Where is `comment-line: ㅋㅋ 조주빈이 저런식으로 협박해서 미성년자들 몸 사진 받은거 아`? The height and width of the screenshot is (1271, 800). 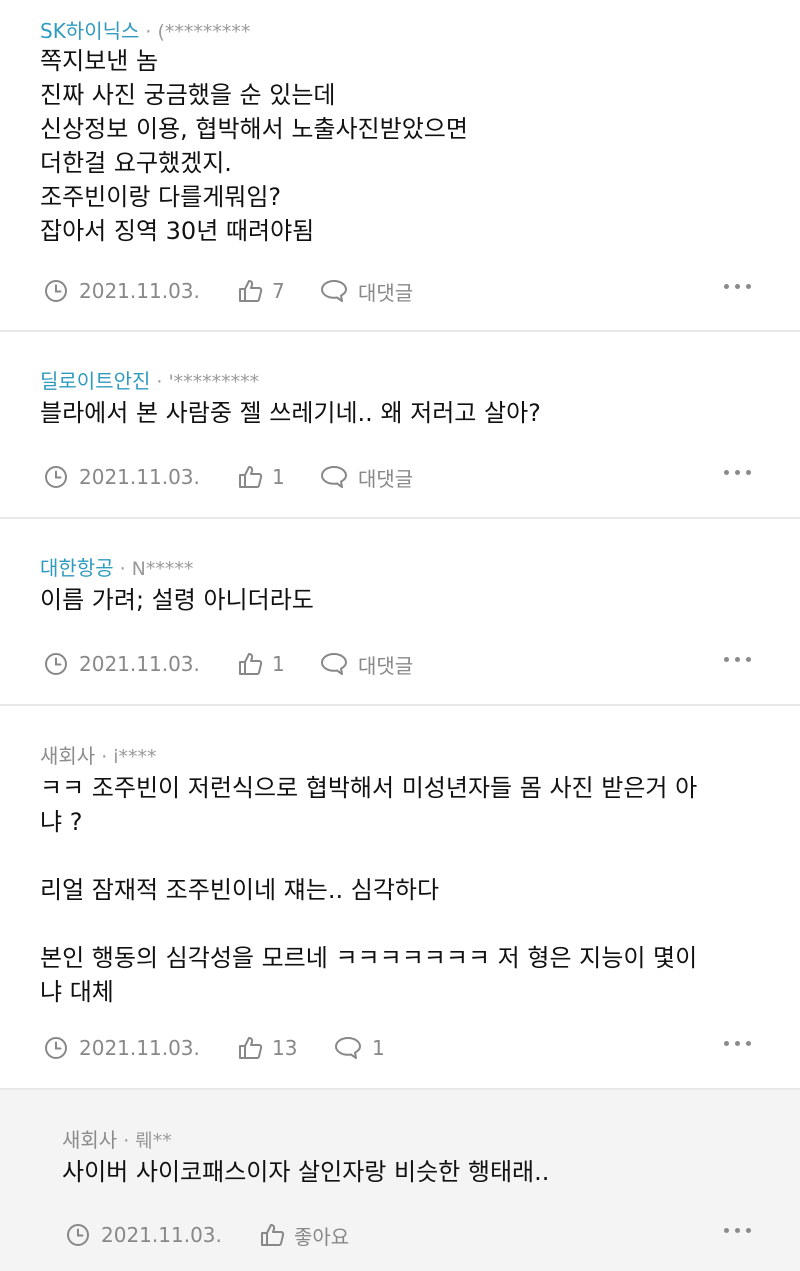
comment-line: ㅋㅋ 조주빈이 저런식으로 협박해서 미성년자들 몸 사진 받은거 아 is located at coordinates (369, 788).